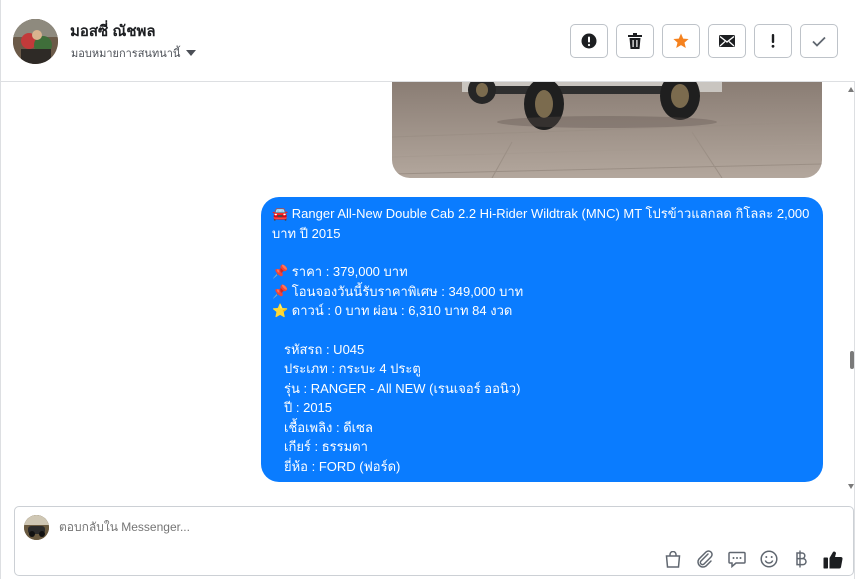 This screenshot has width=855, height=579. What do you see at coordinates (36, 527) in the screenshot?
I see `page-avatar` at bounding box center [36, 527].